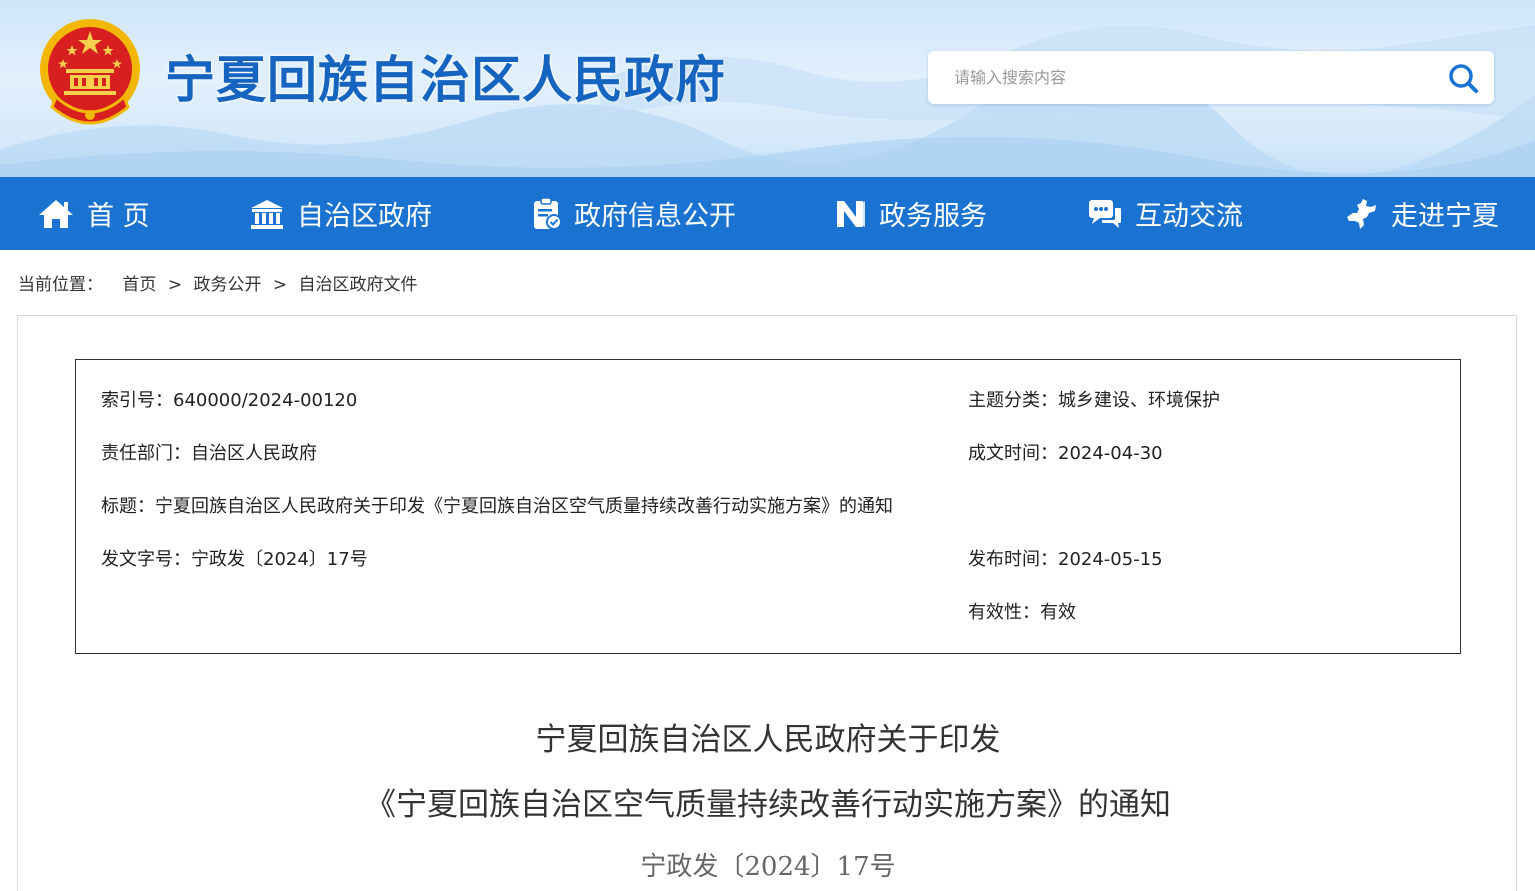 Image resolution: width=1535 pixels, height=891 pixels. I want to click on topic-category: 主题分类：城乡建设、环境保护, so click(1094, 400).